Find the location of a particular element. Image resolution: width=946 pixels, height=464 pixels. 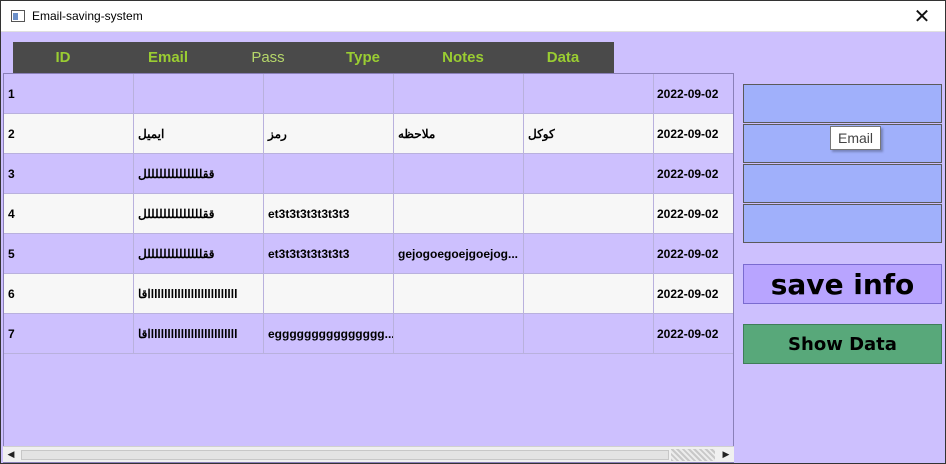

title-bar: Email-saving-system ✕ is located at coordinates (473, 16).